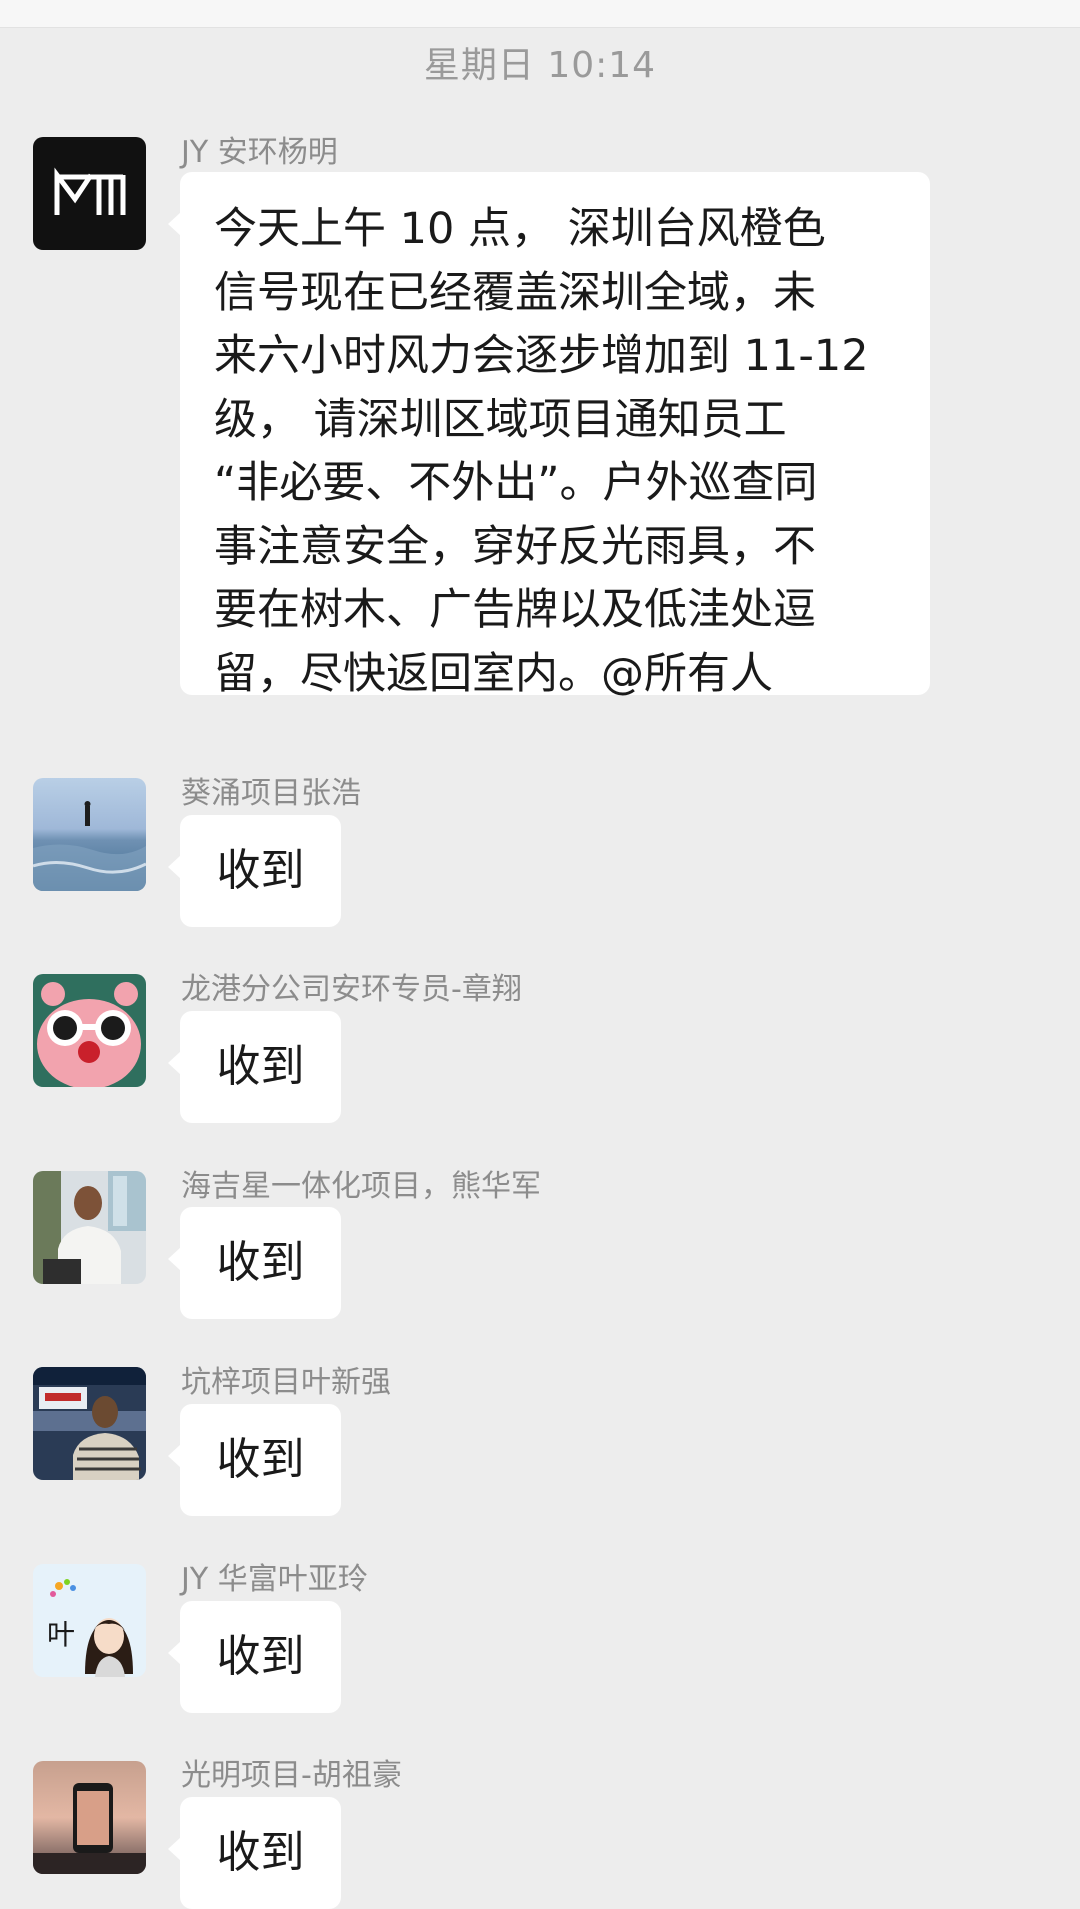 The image size is (1080, 1909). I want to click on sender-name: 光明项目-胡祖豪, so click(291, 1775).